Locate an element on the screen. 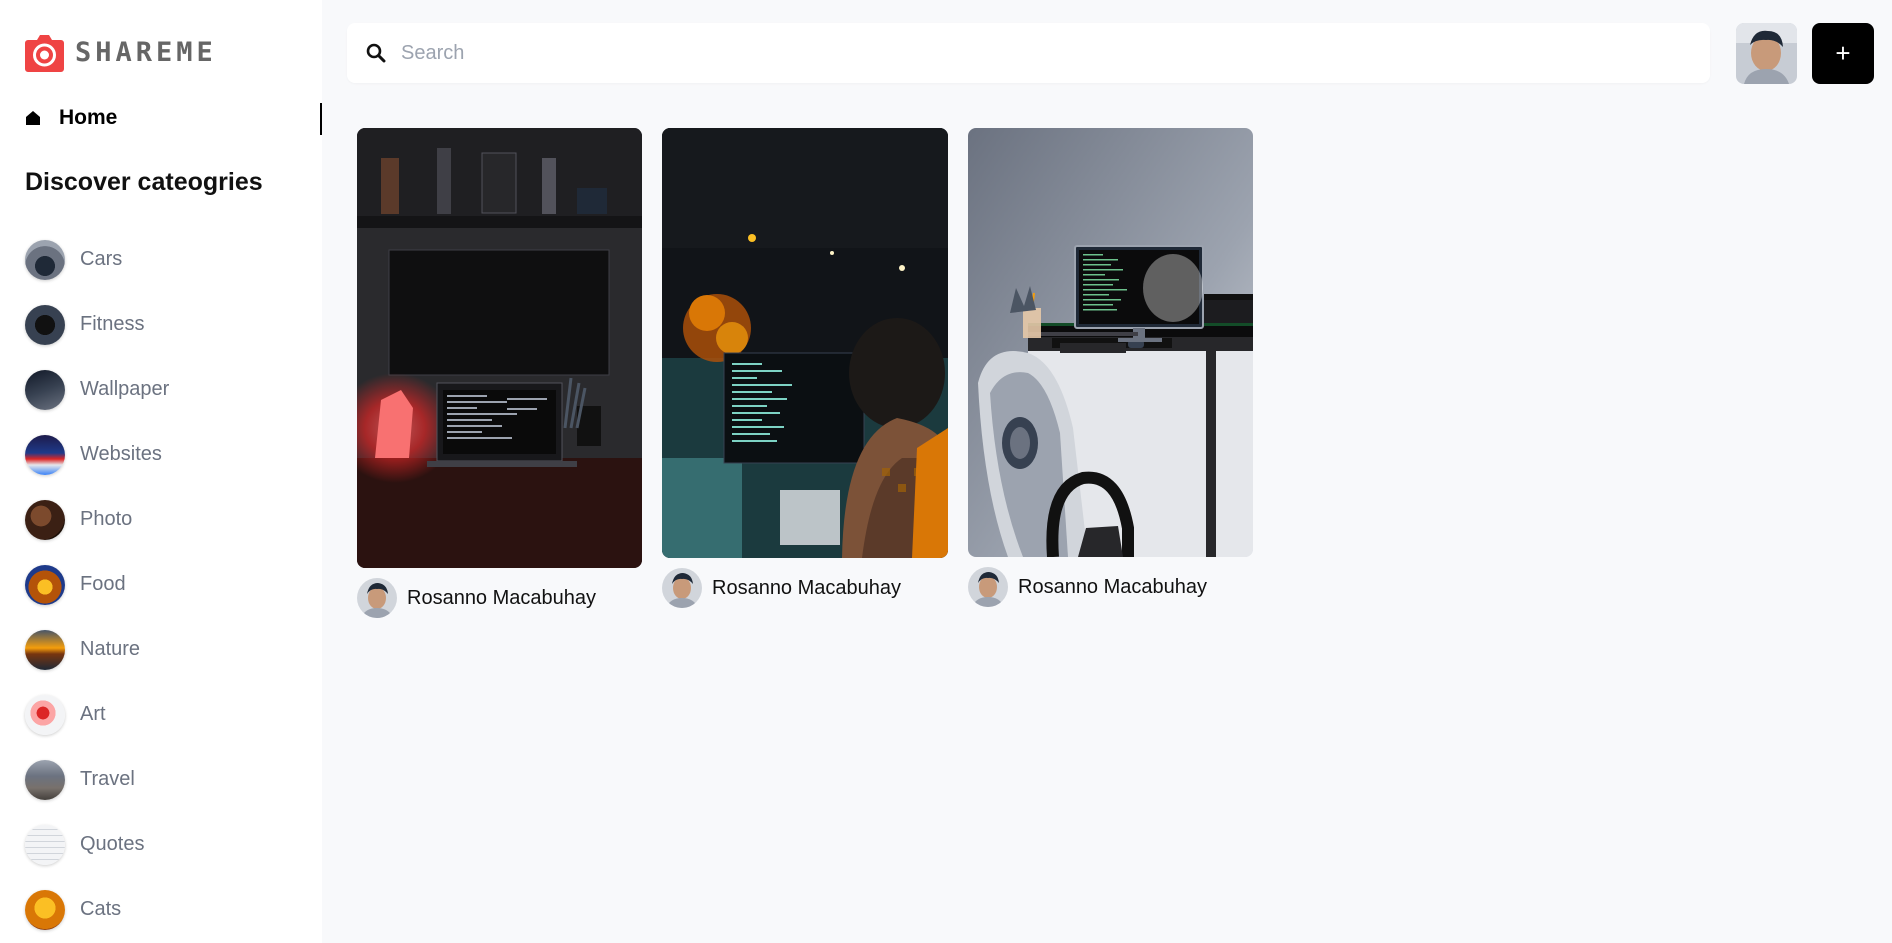 This screenshot has height=943, width=1892. sidebar-item-photo: Photo is located at coordinates (165, 519).